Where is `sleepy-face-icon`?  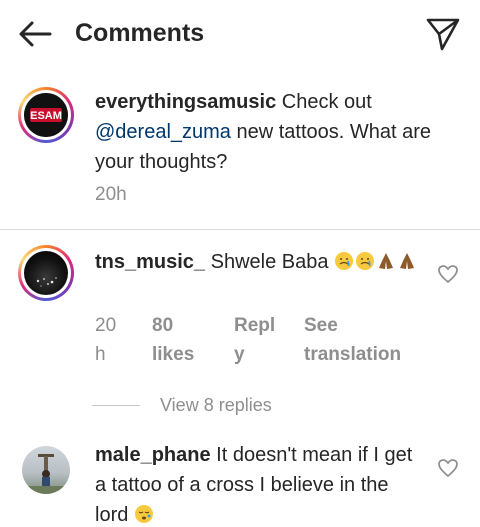
sleepy-face-icon is located at coordinates (143, 514).